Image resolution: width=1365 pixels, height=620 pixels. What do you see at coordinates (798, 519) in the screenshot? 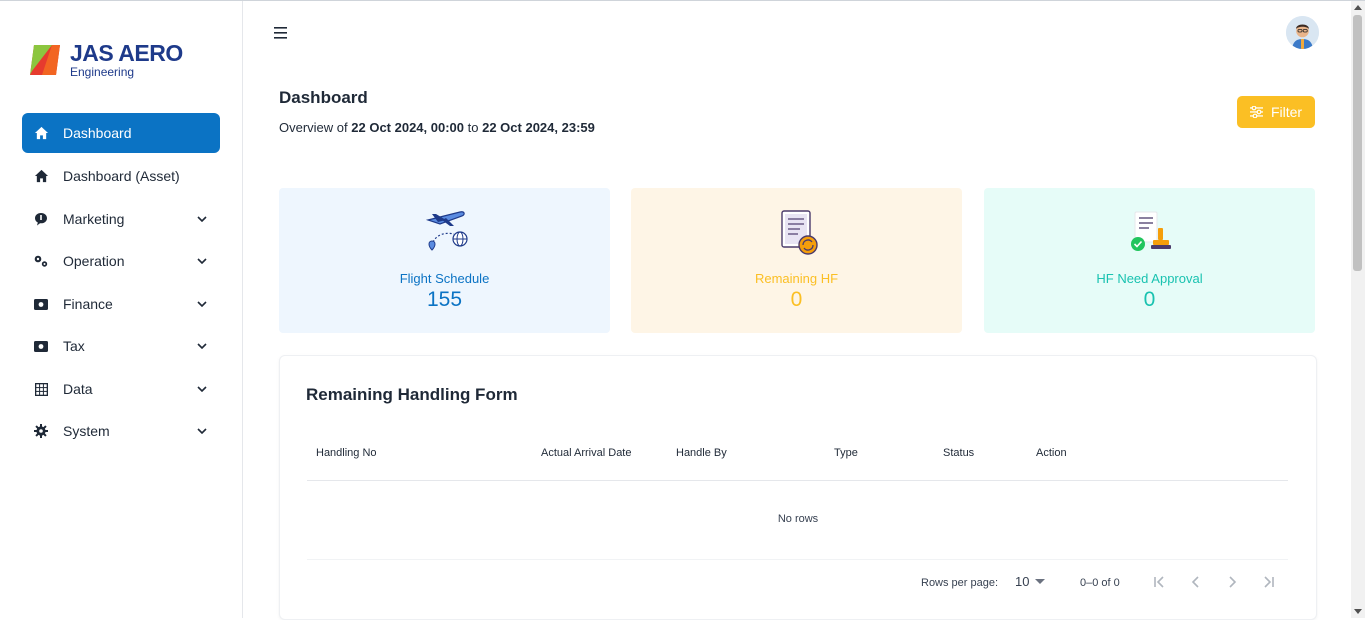
I see `empty-state-text: No rows` at bounding box center [798, 519].